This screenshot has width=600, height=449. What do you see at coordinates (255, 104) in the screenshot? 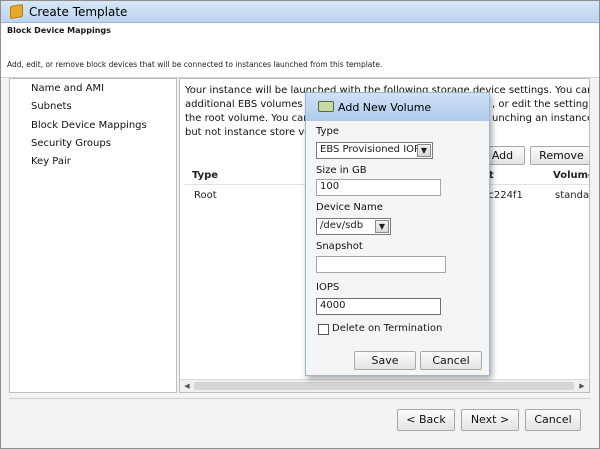
I see `description-line: additional EBS volumes and` at bounding box center [255, 104].